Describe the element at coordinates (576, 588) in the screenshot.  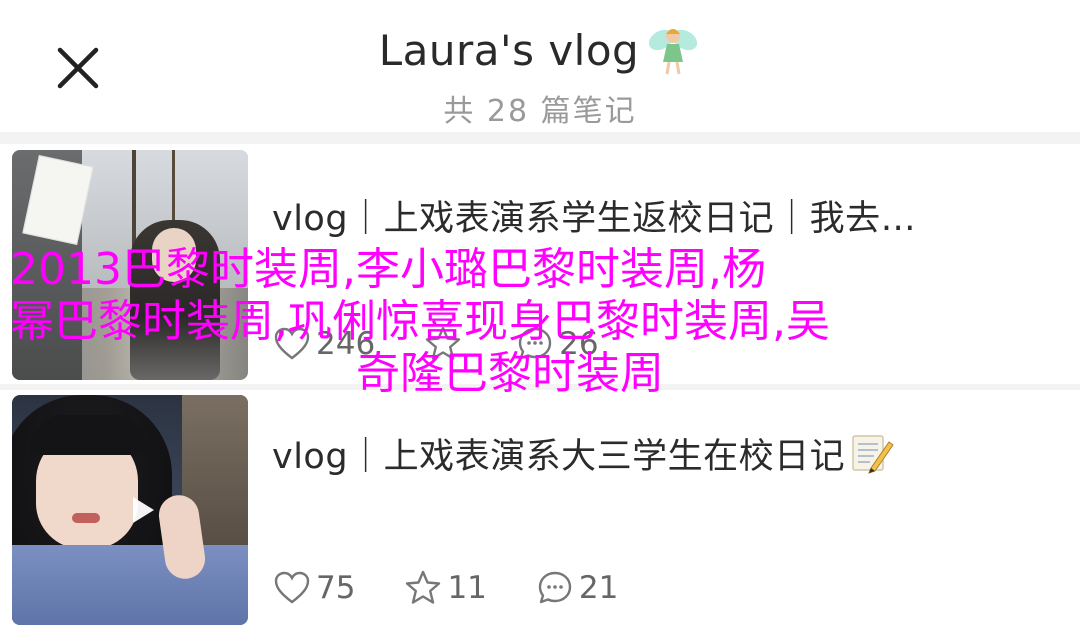
I see `comment-button: 21` at that location.